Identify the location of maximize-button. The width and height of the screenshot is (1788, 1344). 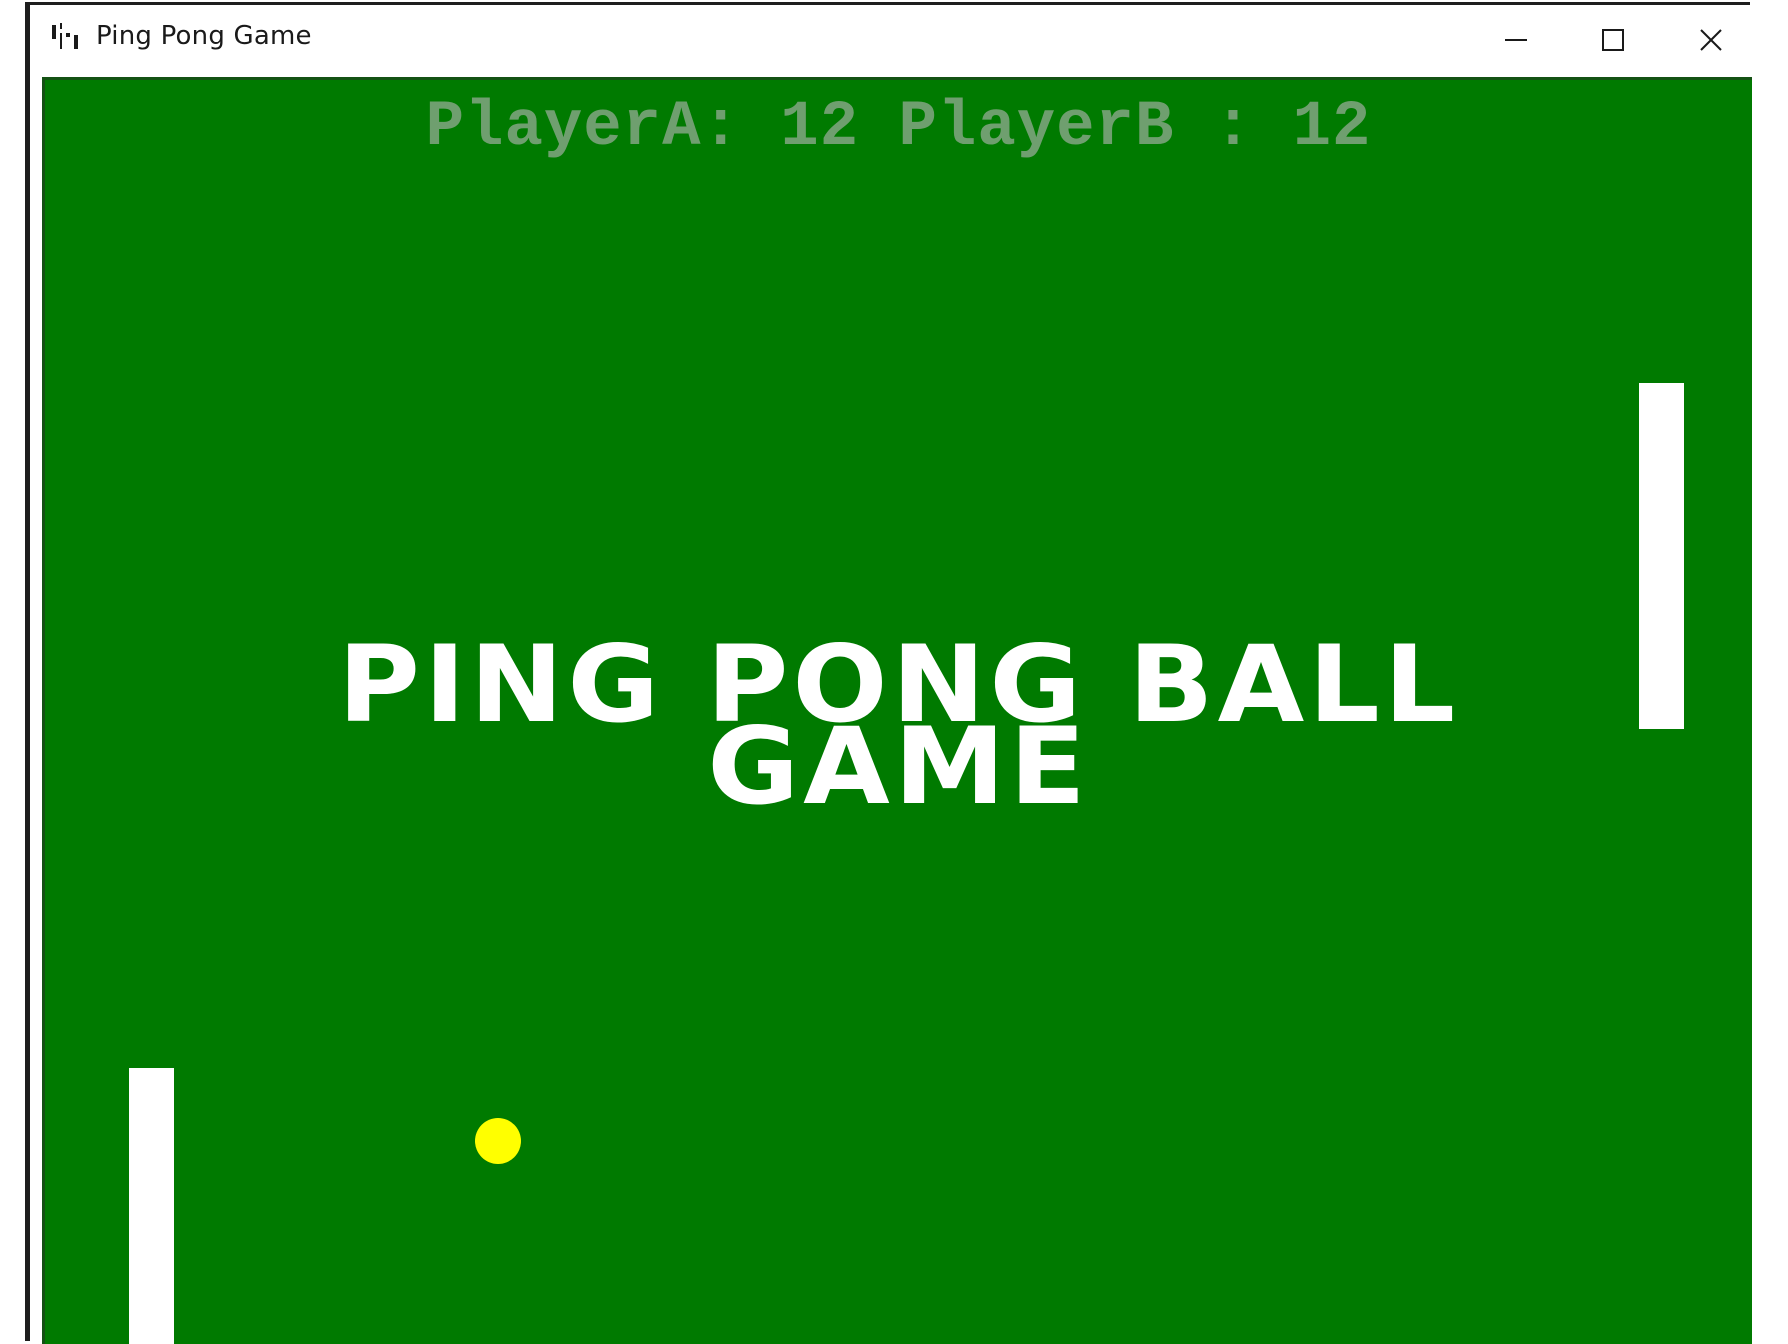
(1613, 40).